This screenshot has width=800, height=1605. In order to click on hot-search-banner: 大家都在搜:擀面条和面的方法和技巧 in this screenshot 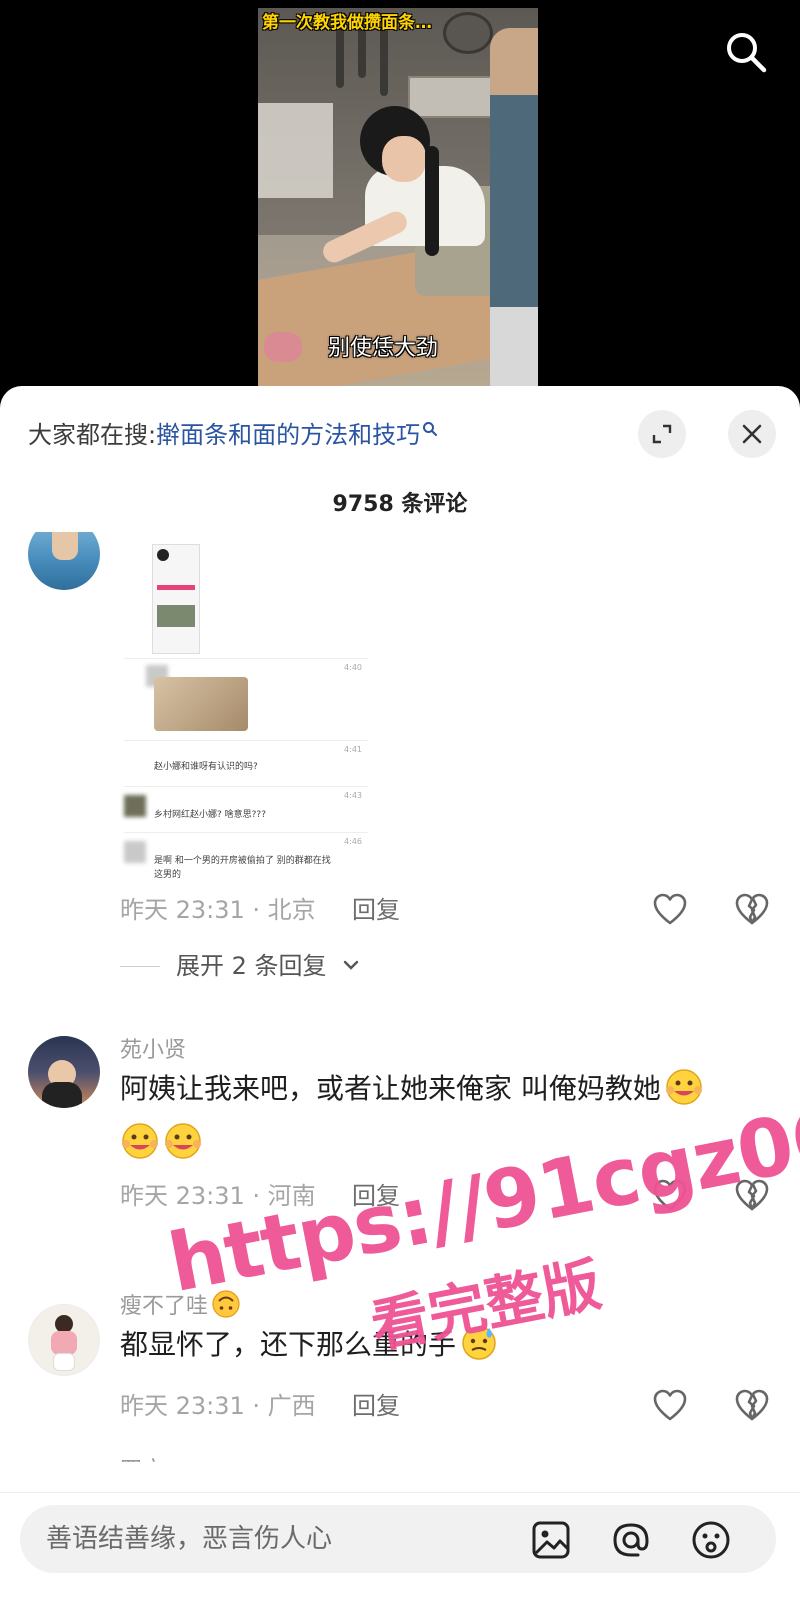, I will do `click(233, 430)`.